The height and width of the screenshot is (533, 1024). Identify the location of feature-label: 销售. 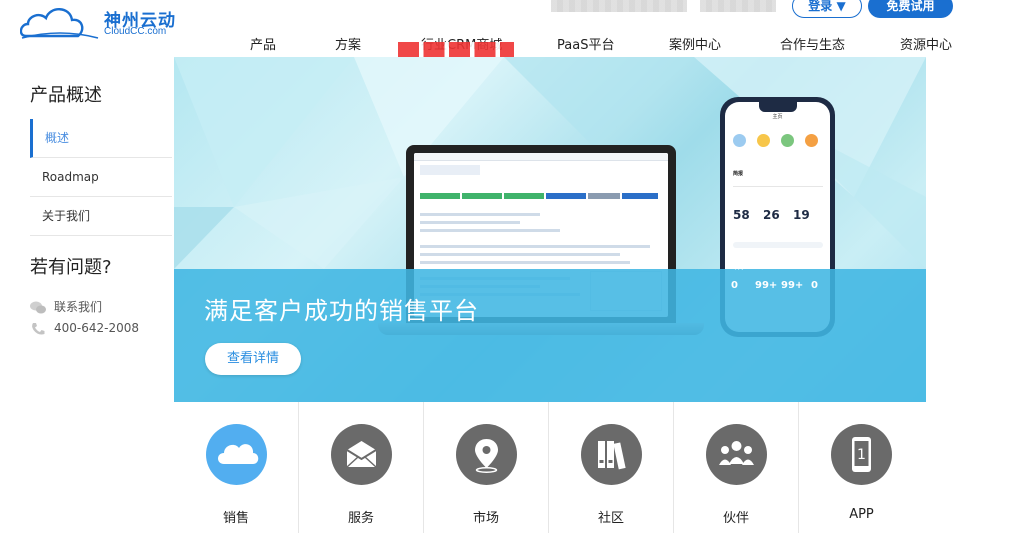
(235, 518).